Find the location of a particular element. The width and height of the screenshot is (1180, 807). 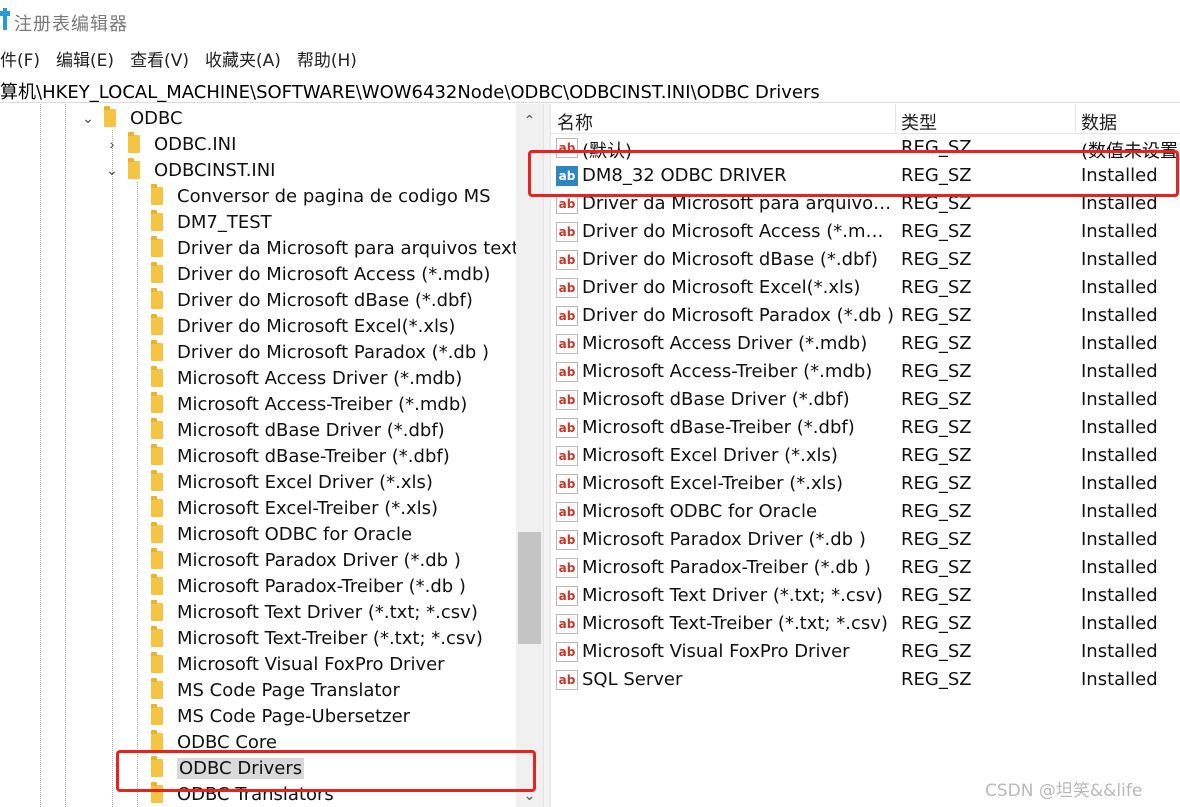

tree-node-child: Driver do Microsoft dBase (*.dbf) is located at coordinates (312, 300).